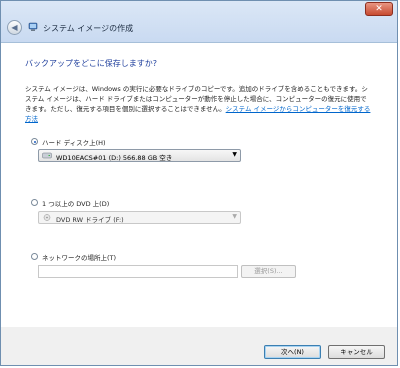 The height and width of the screenshot is (368, 400). I want to click on back-arrow-icon: ◀, so click(14, 27).